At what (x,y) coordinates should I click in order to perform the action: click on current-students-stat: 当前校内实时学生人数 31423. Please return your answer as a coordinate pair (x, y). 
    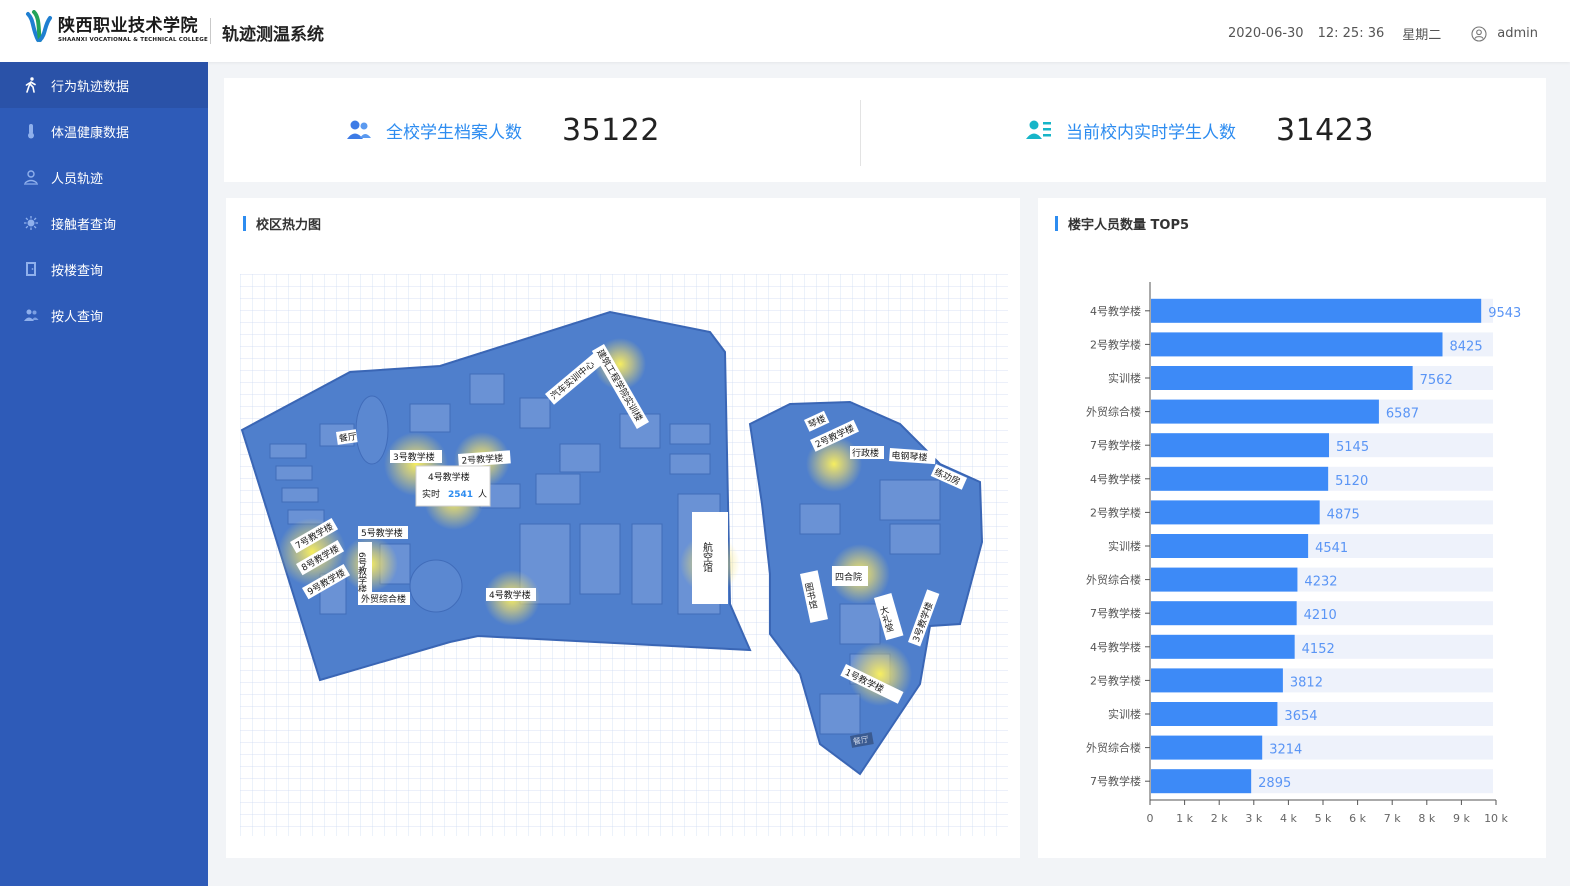
    Looking at the image, I should click on (1200, 130).